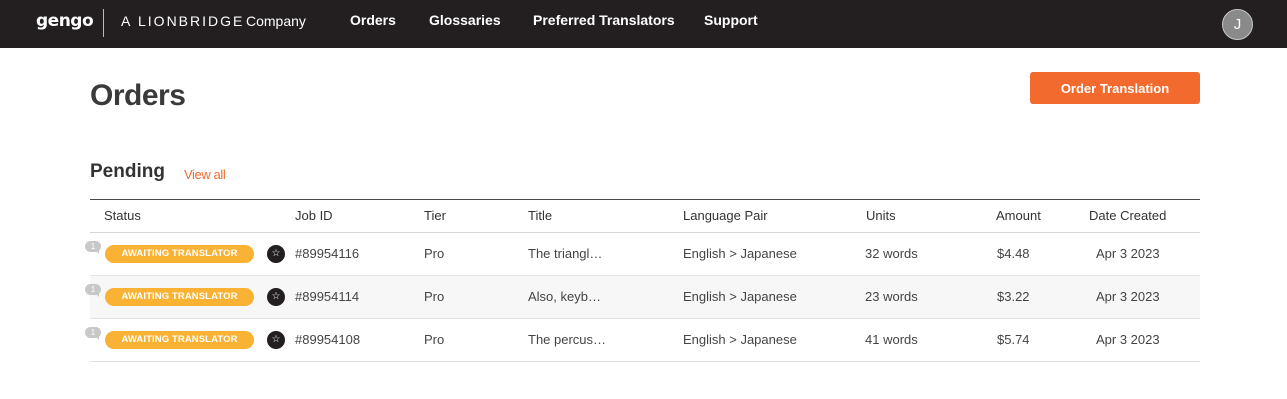 The width and height of the screenshot is (1287, 399). I want to click on lionbridge-prefix: A, so click(126, 21).